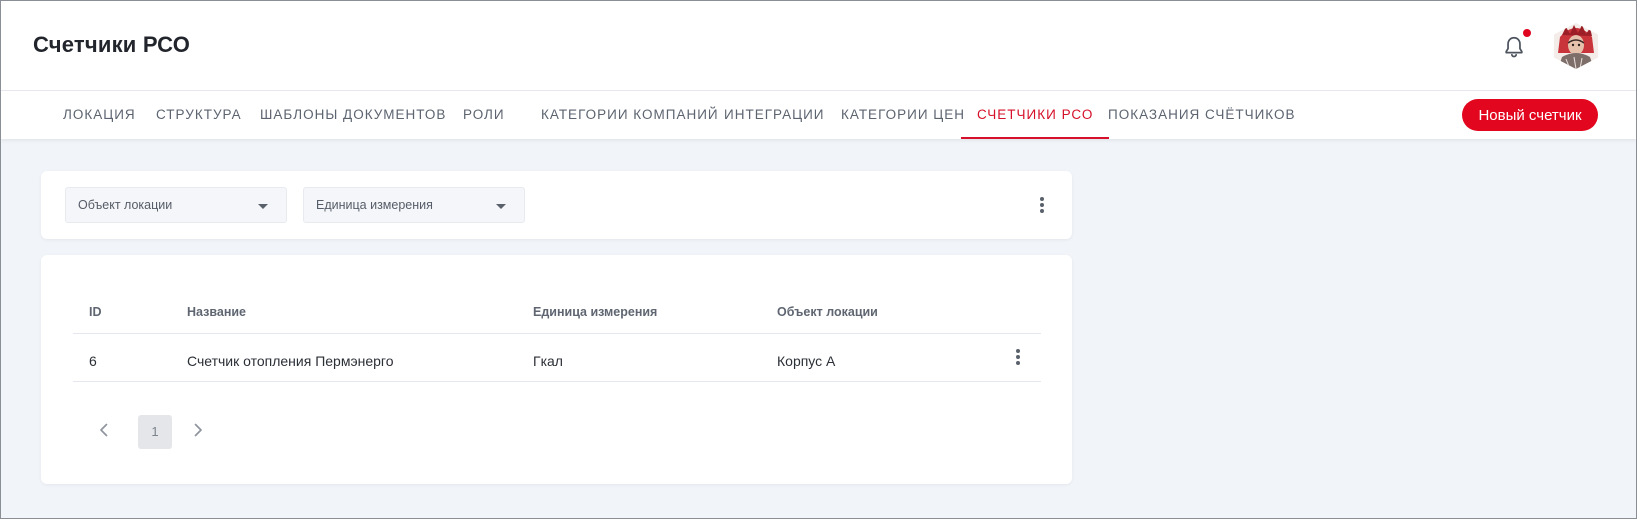 This screenshot has height=519, width=1637. I want to click on location-object-select-placeholder: Объект локации, so click(125, 205).